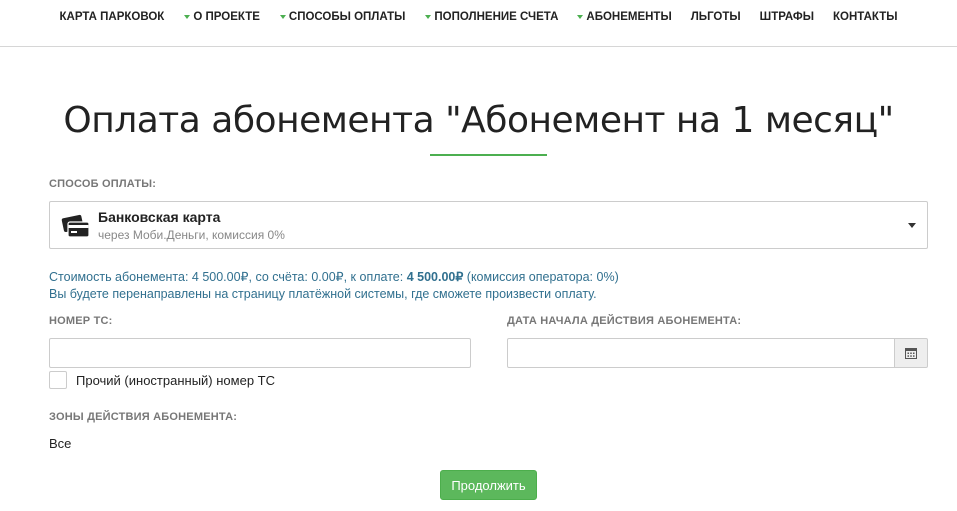 Image resolution: width=957 pixels, height=511 pixels. I want to click on continue-button: Продолжить, so click(488, 485).